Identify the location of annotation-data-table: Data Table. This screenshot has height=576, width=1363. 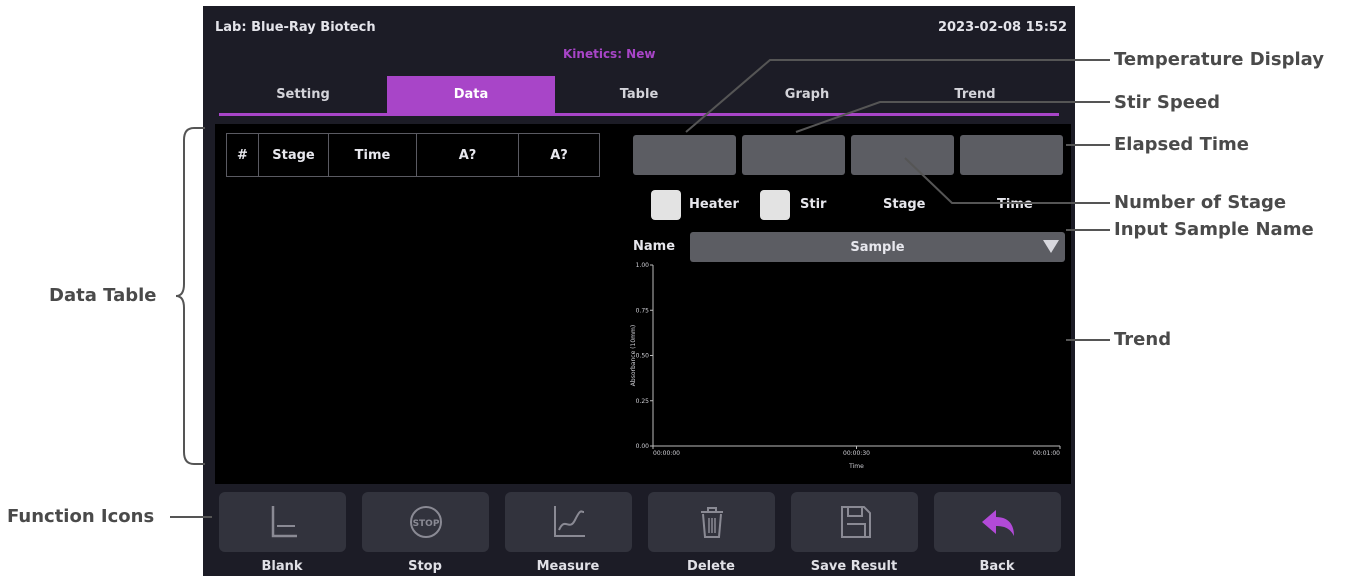
(103, 295).